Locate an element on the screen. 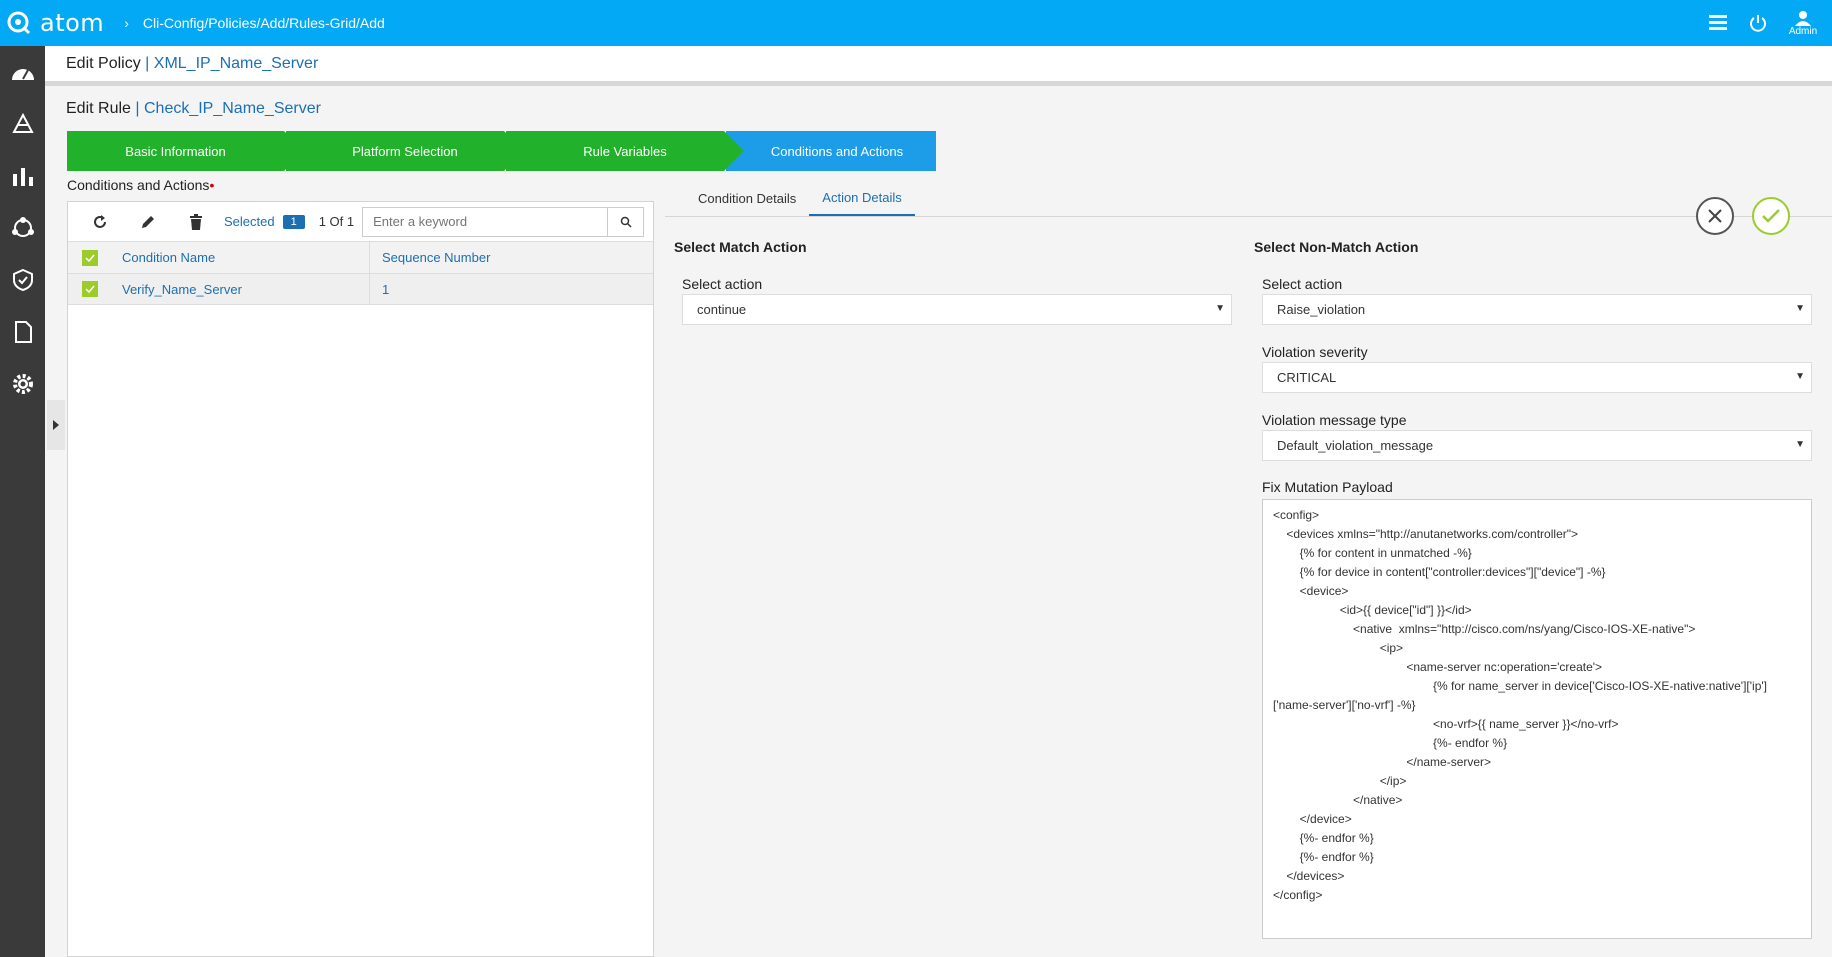 This screenshot has height=957, width=1832. sidebar-expand-toggle is located at coordinates (56, 425).